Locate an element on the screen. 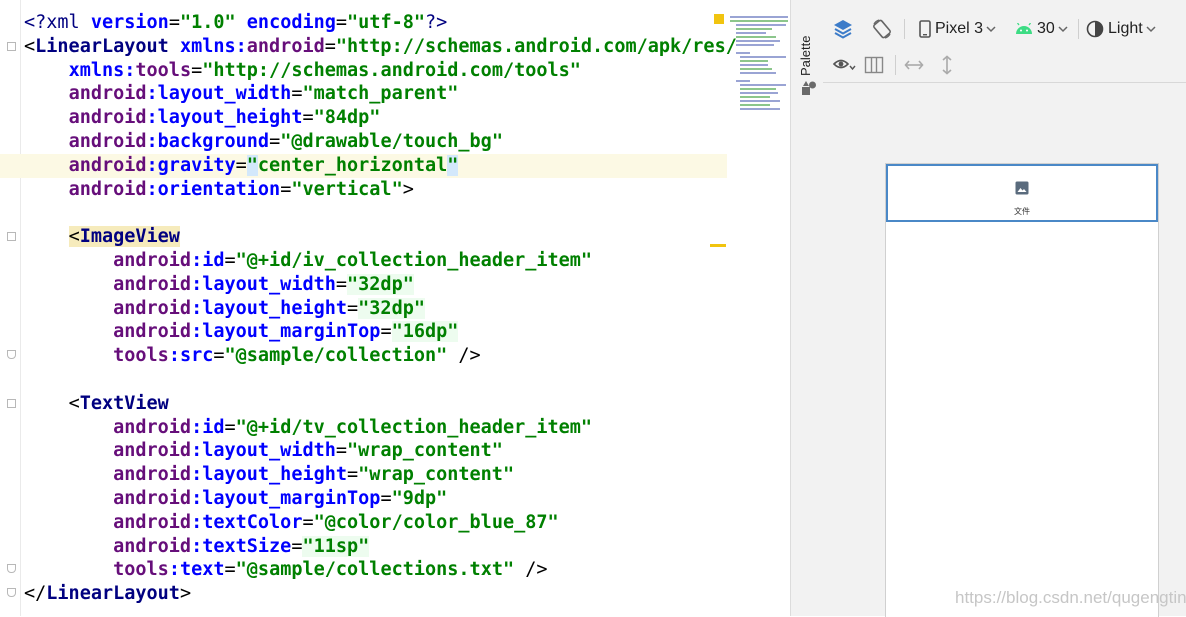  code-line: android:layout_marginTop="16dp" is located at coordinates (375, 332).